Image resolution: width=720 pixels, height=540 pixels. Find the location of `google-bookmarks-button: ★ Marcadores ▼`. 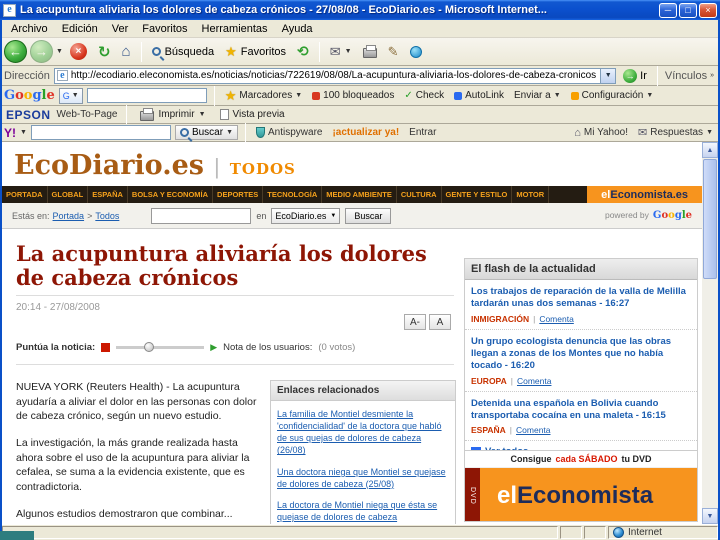

google-bookmarks-button: ★ Marcadores ▼ is located at coordinates (263, 96).